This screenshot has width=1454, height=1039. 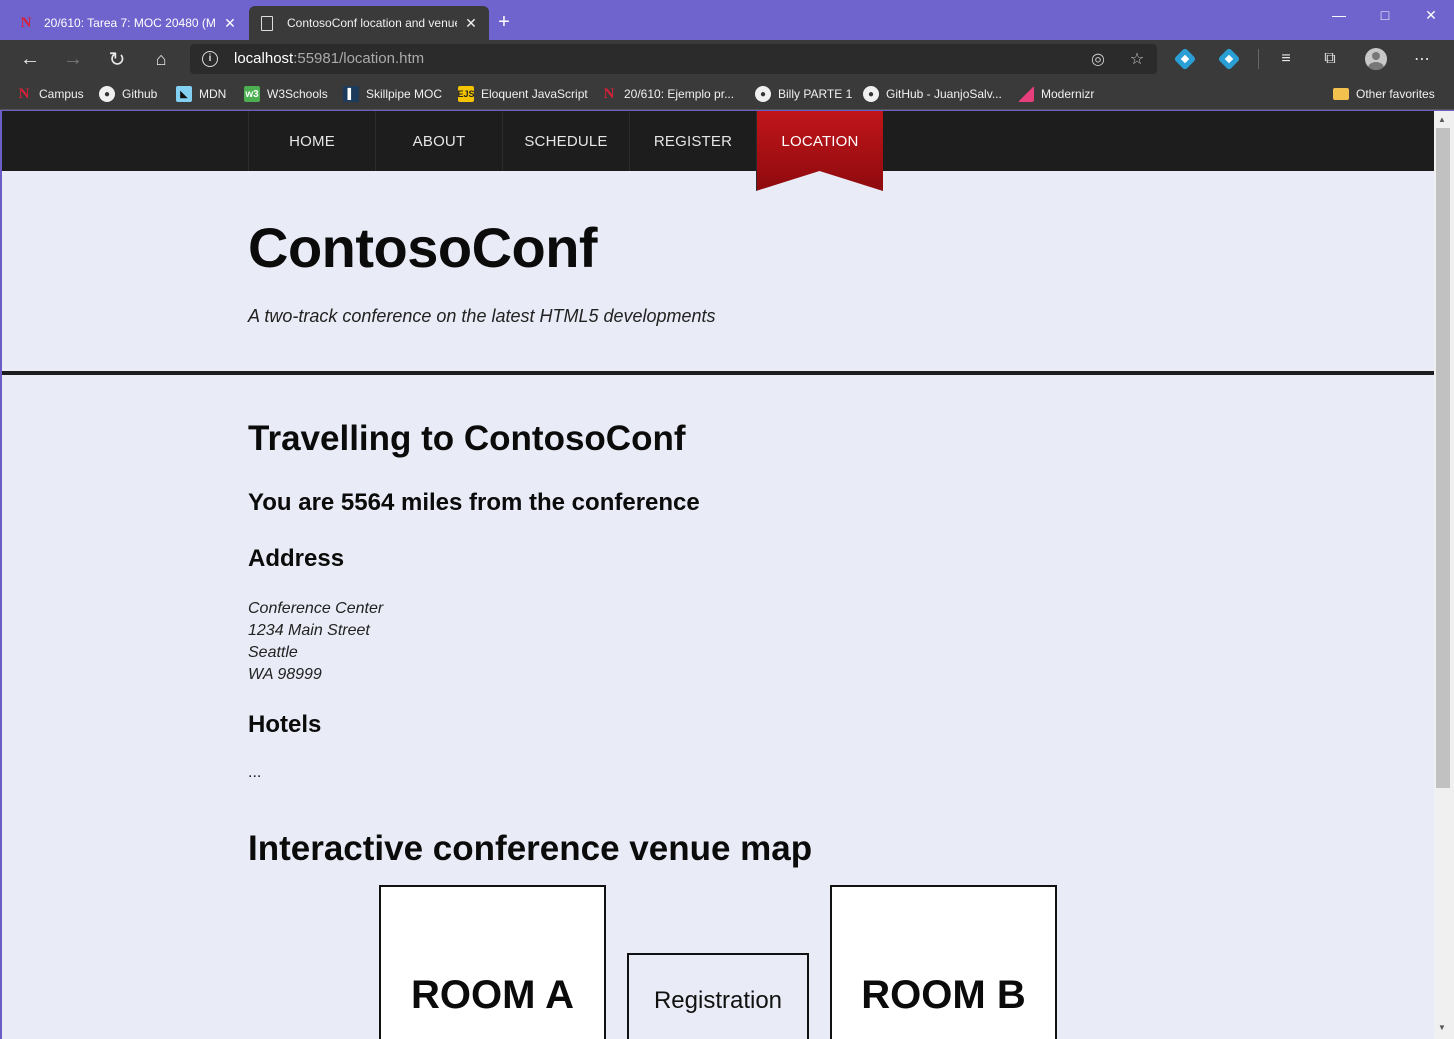 I want to click on forward-button: →, so click(x=73, y=59).